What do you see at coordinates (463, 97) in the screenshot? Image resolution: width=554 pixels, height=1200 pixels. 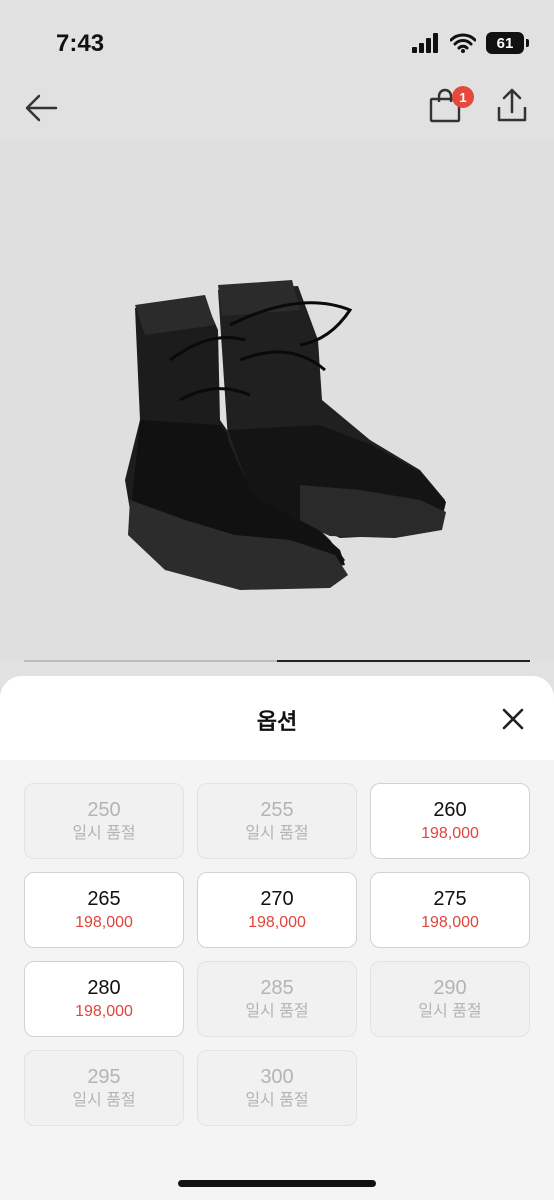 I see `cart-count-badge: 1` at bounding box center [463, 97].